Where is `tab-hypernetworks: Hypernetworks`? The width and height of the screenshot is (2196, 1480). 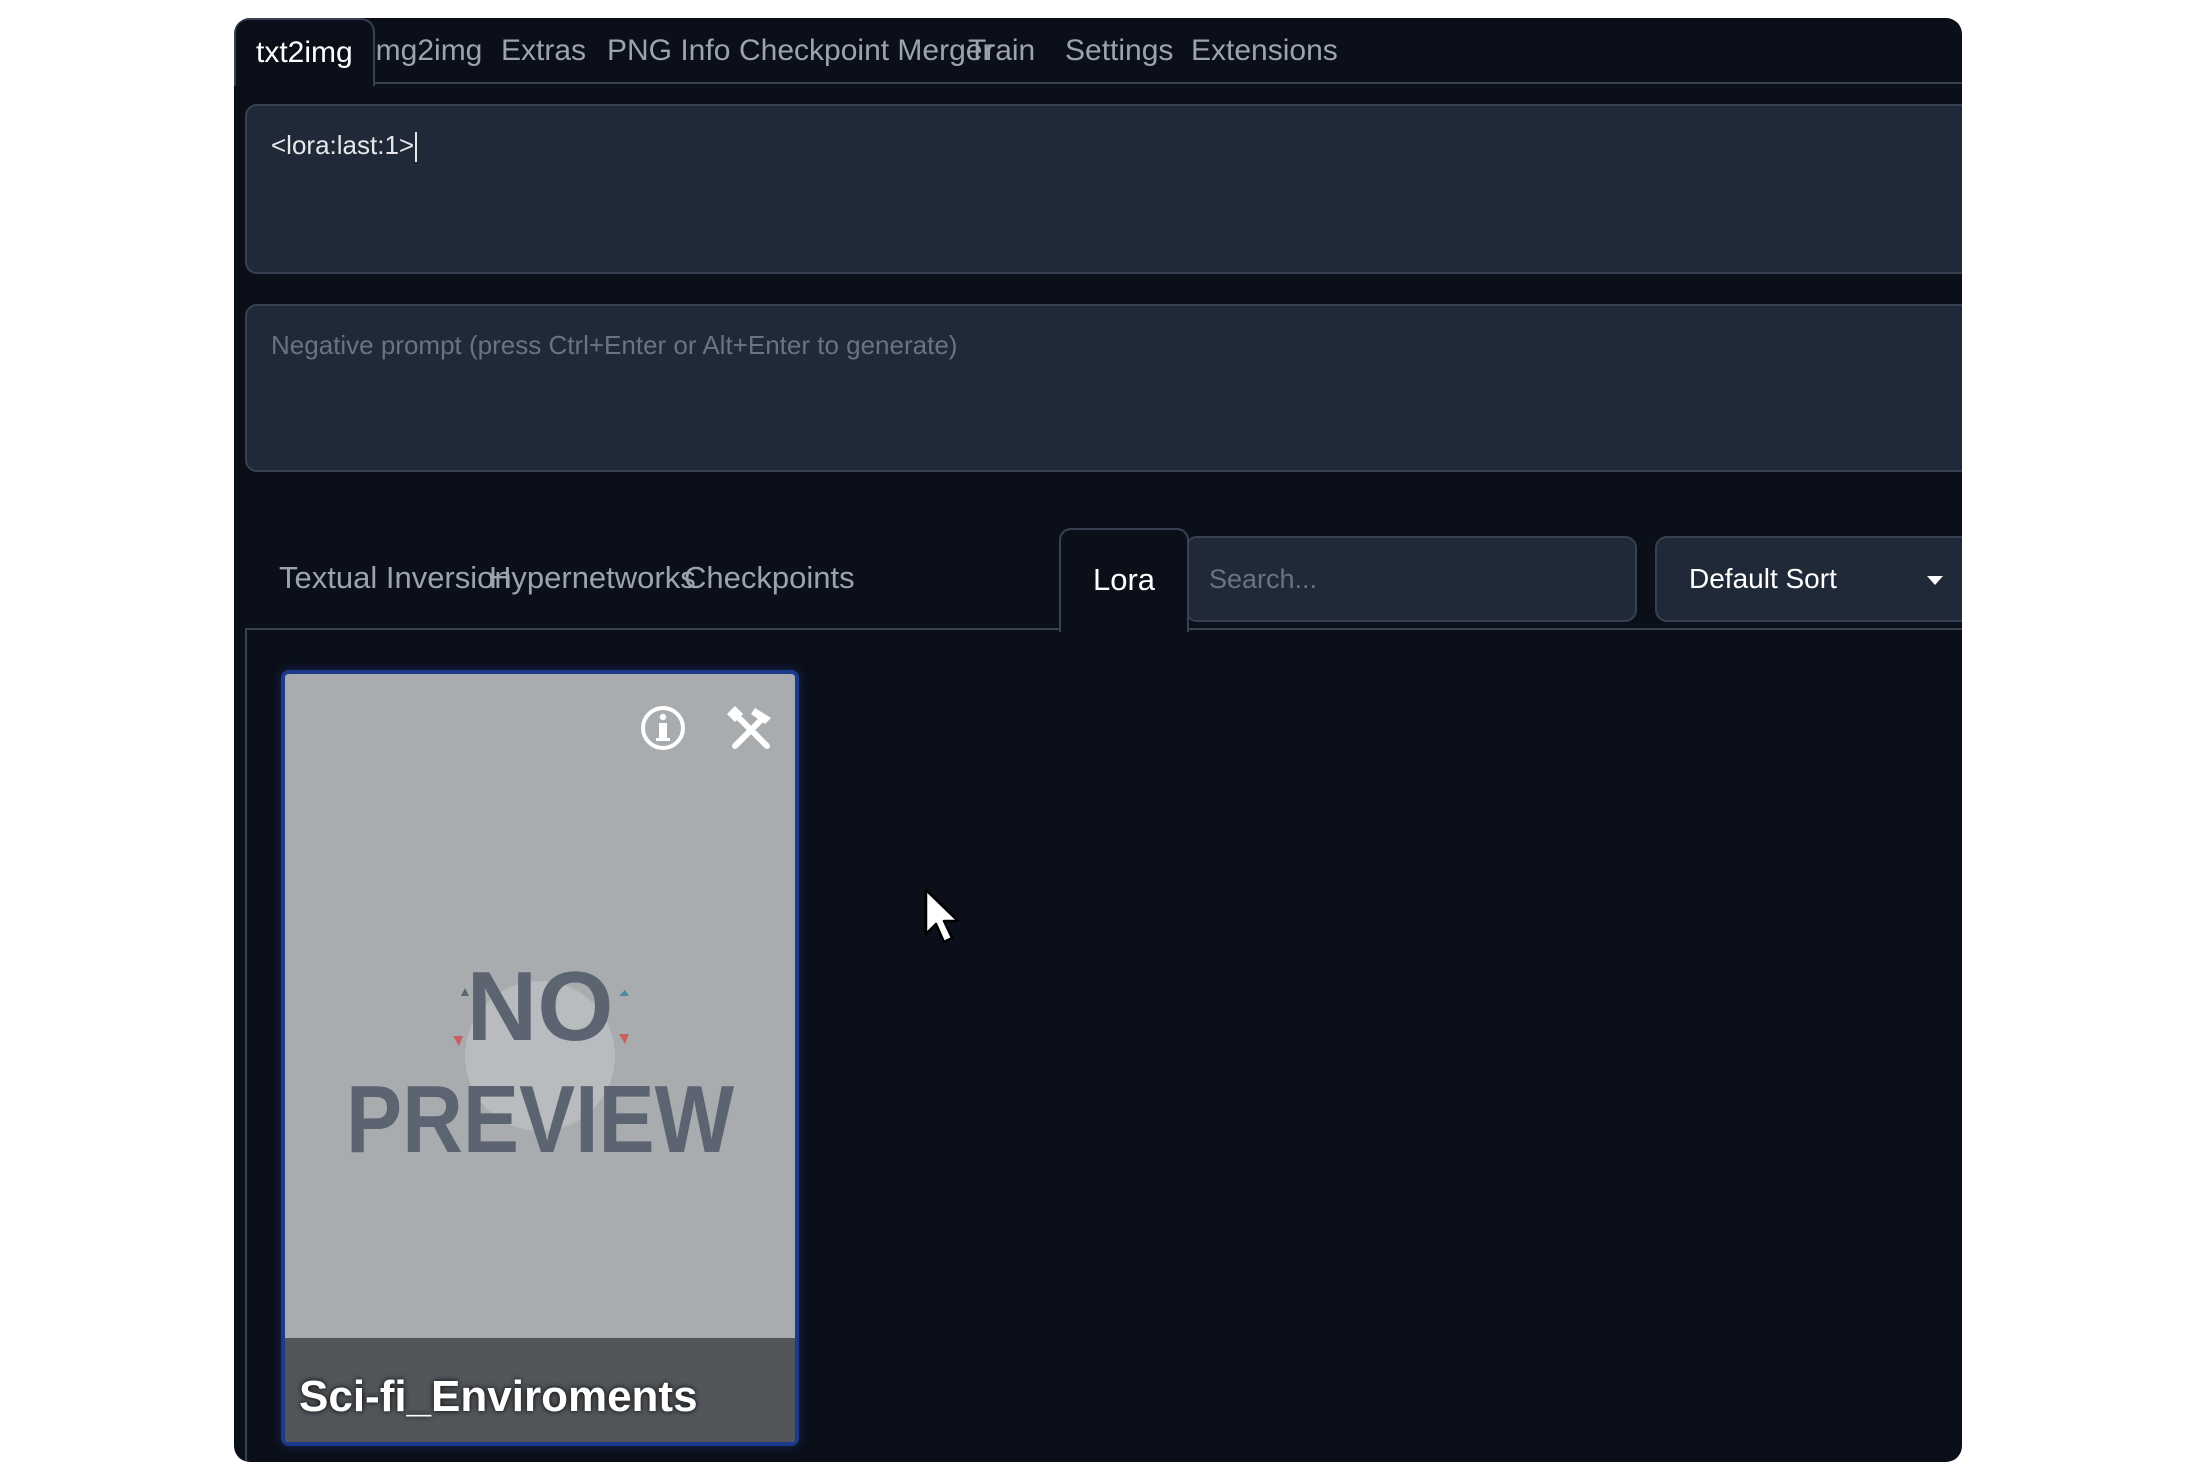
tab-hypernetworks: Hypernetworks is located at coordinates (592, 578).